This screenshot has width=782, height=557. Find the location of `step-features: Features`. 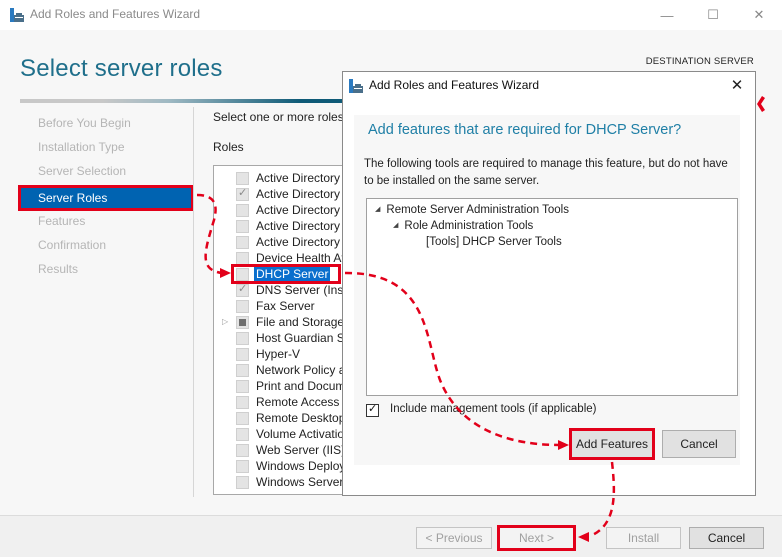

step-features: Features is located at coordinates (106, 223).